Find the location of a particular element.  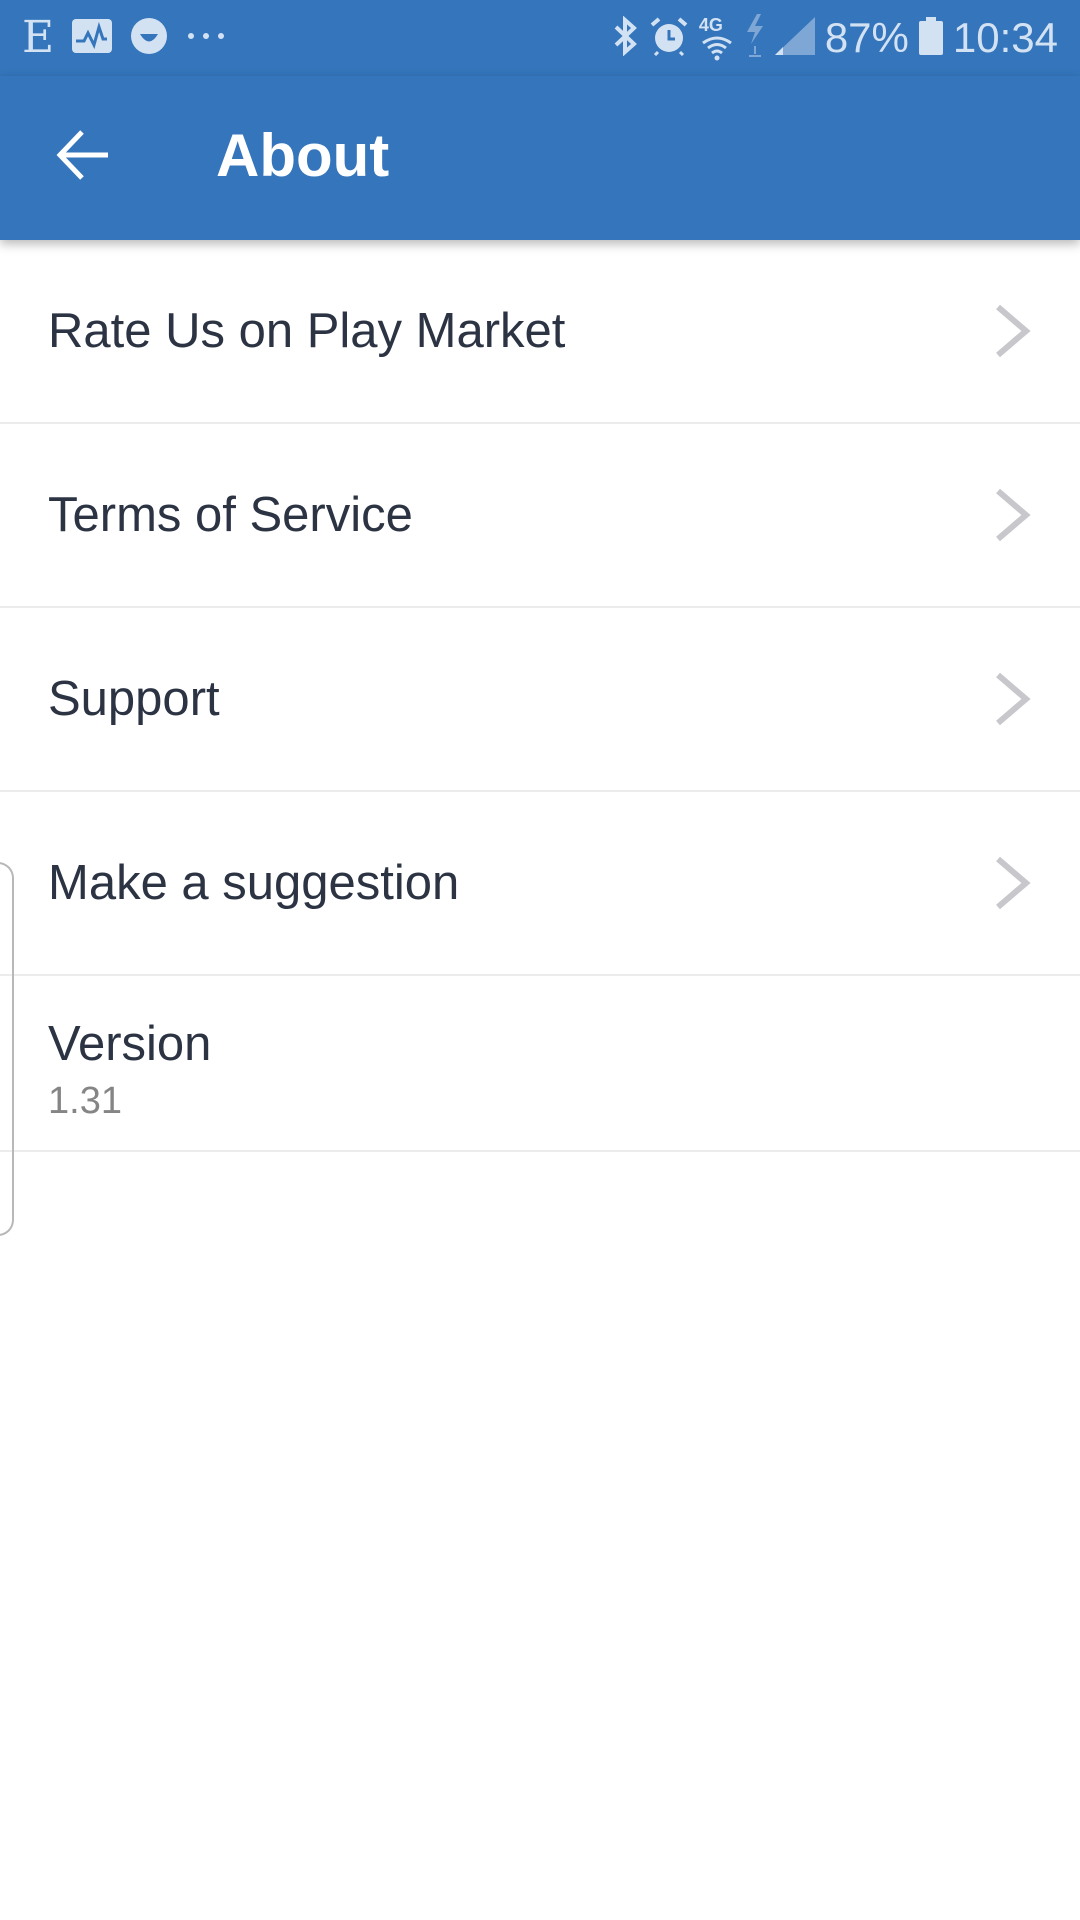

version-info: Version 1.31 is located at coordinates (540, 1064).